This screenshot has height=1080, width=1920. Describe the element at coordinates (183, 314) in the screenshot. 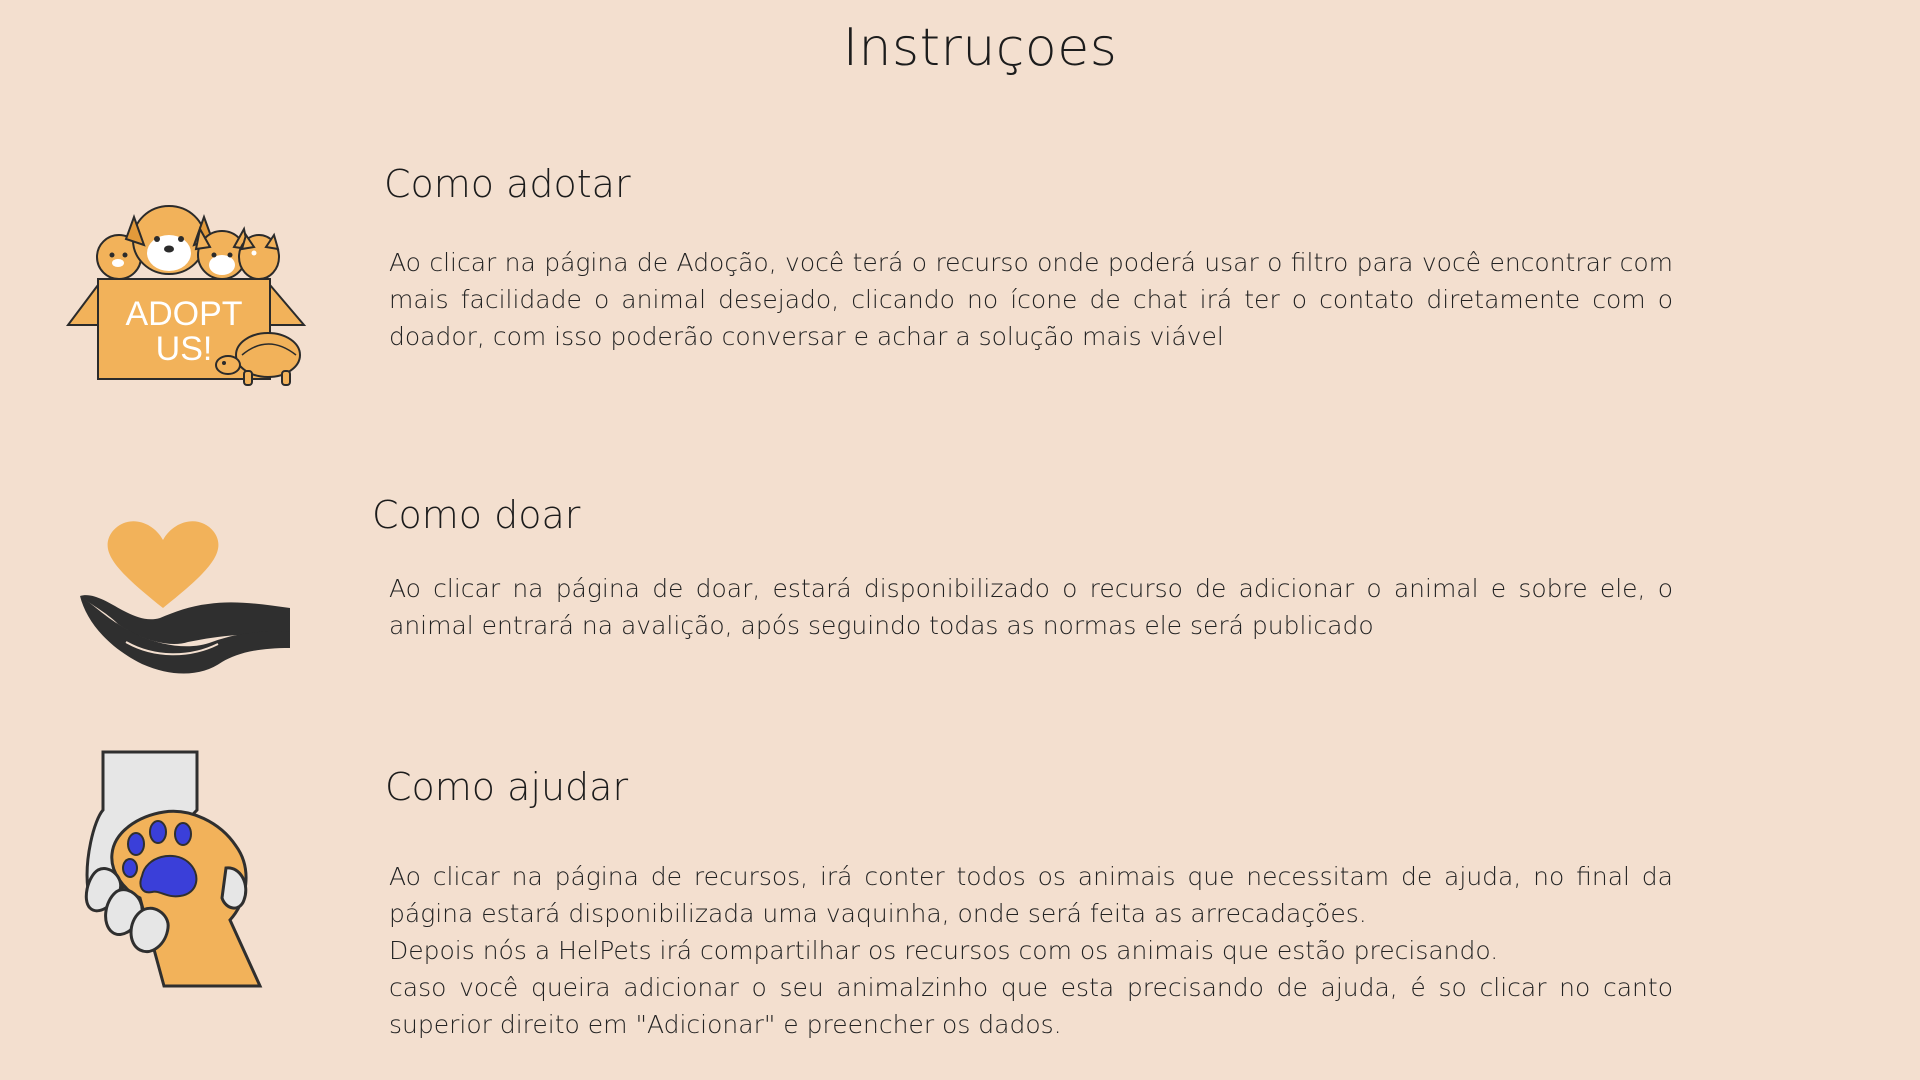

I see `box-text-line1: ADOPT` at that location.